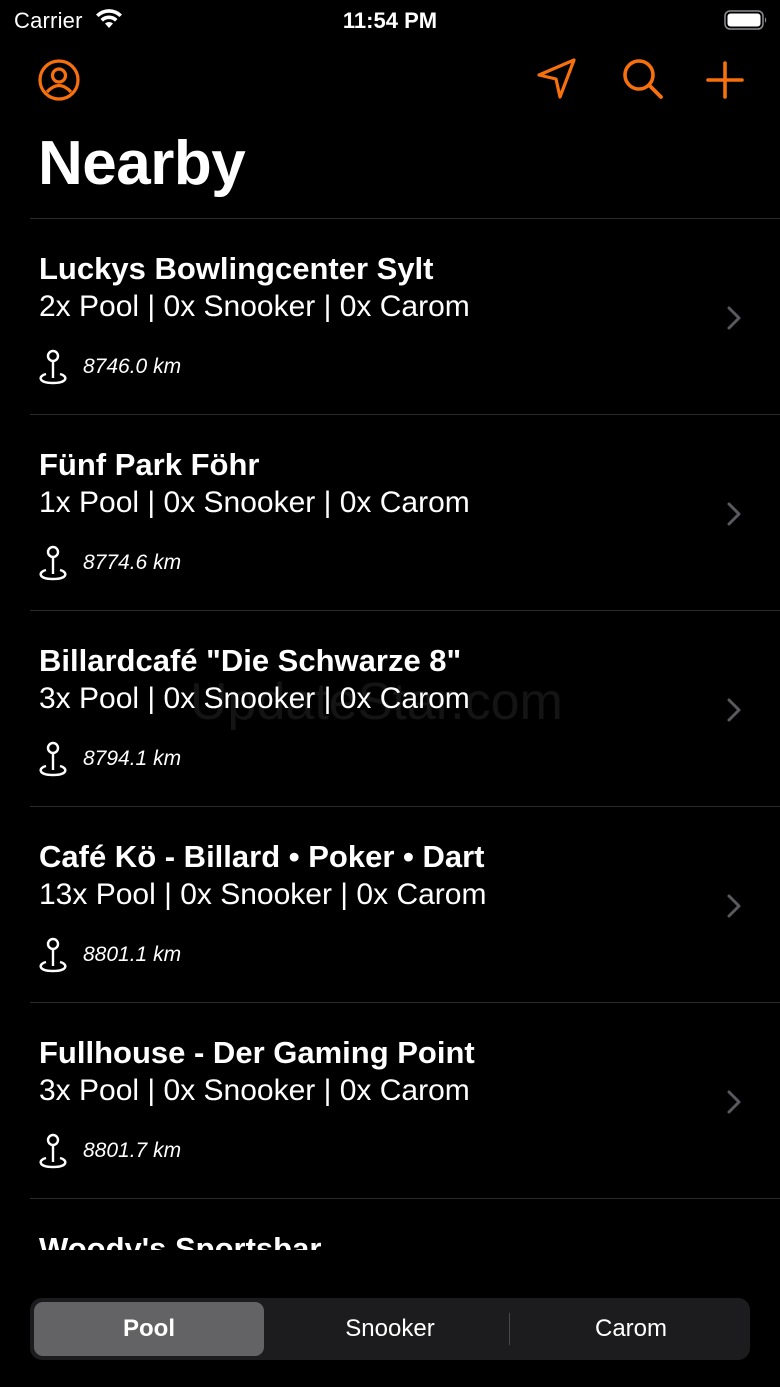 The image size is (780, 1387). What do you see at coordinates (132, 1150) in the screenshot?
I see `venue-distance: 8801.7 km` at bounding box center [132, 1150].